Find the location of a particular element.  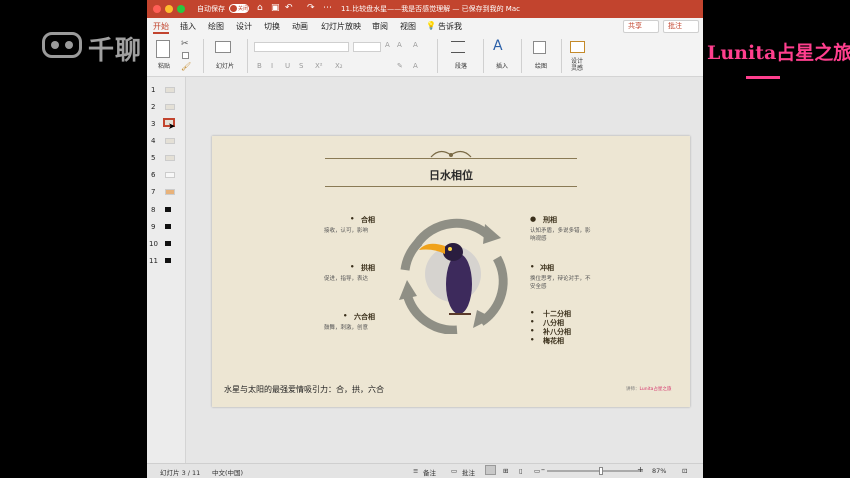

toucan-cycle-graphic is located at coordinates (453, 276).